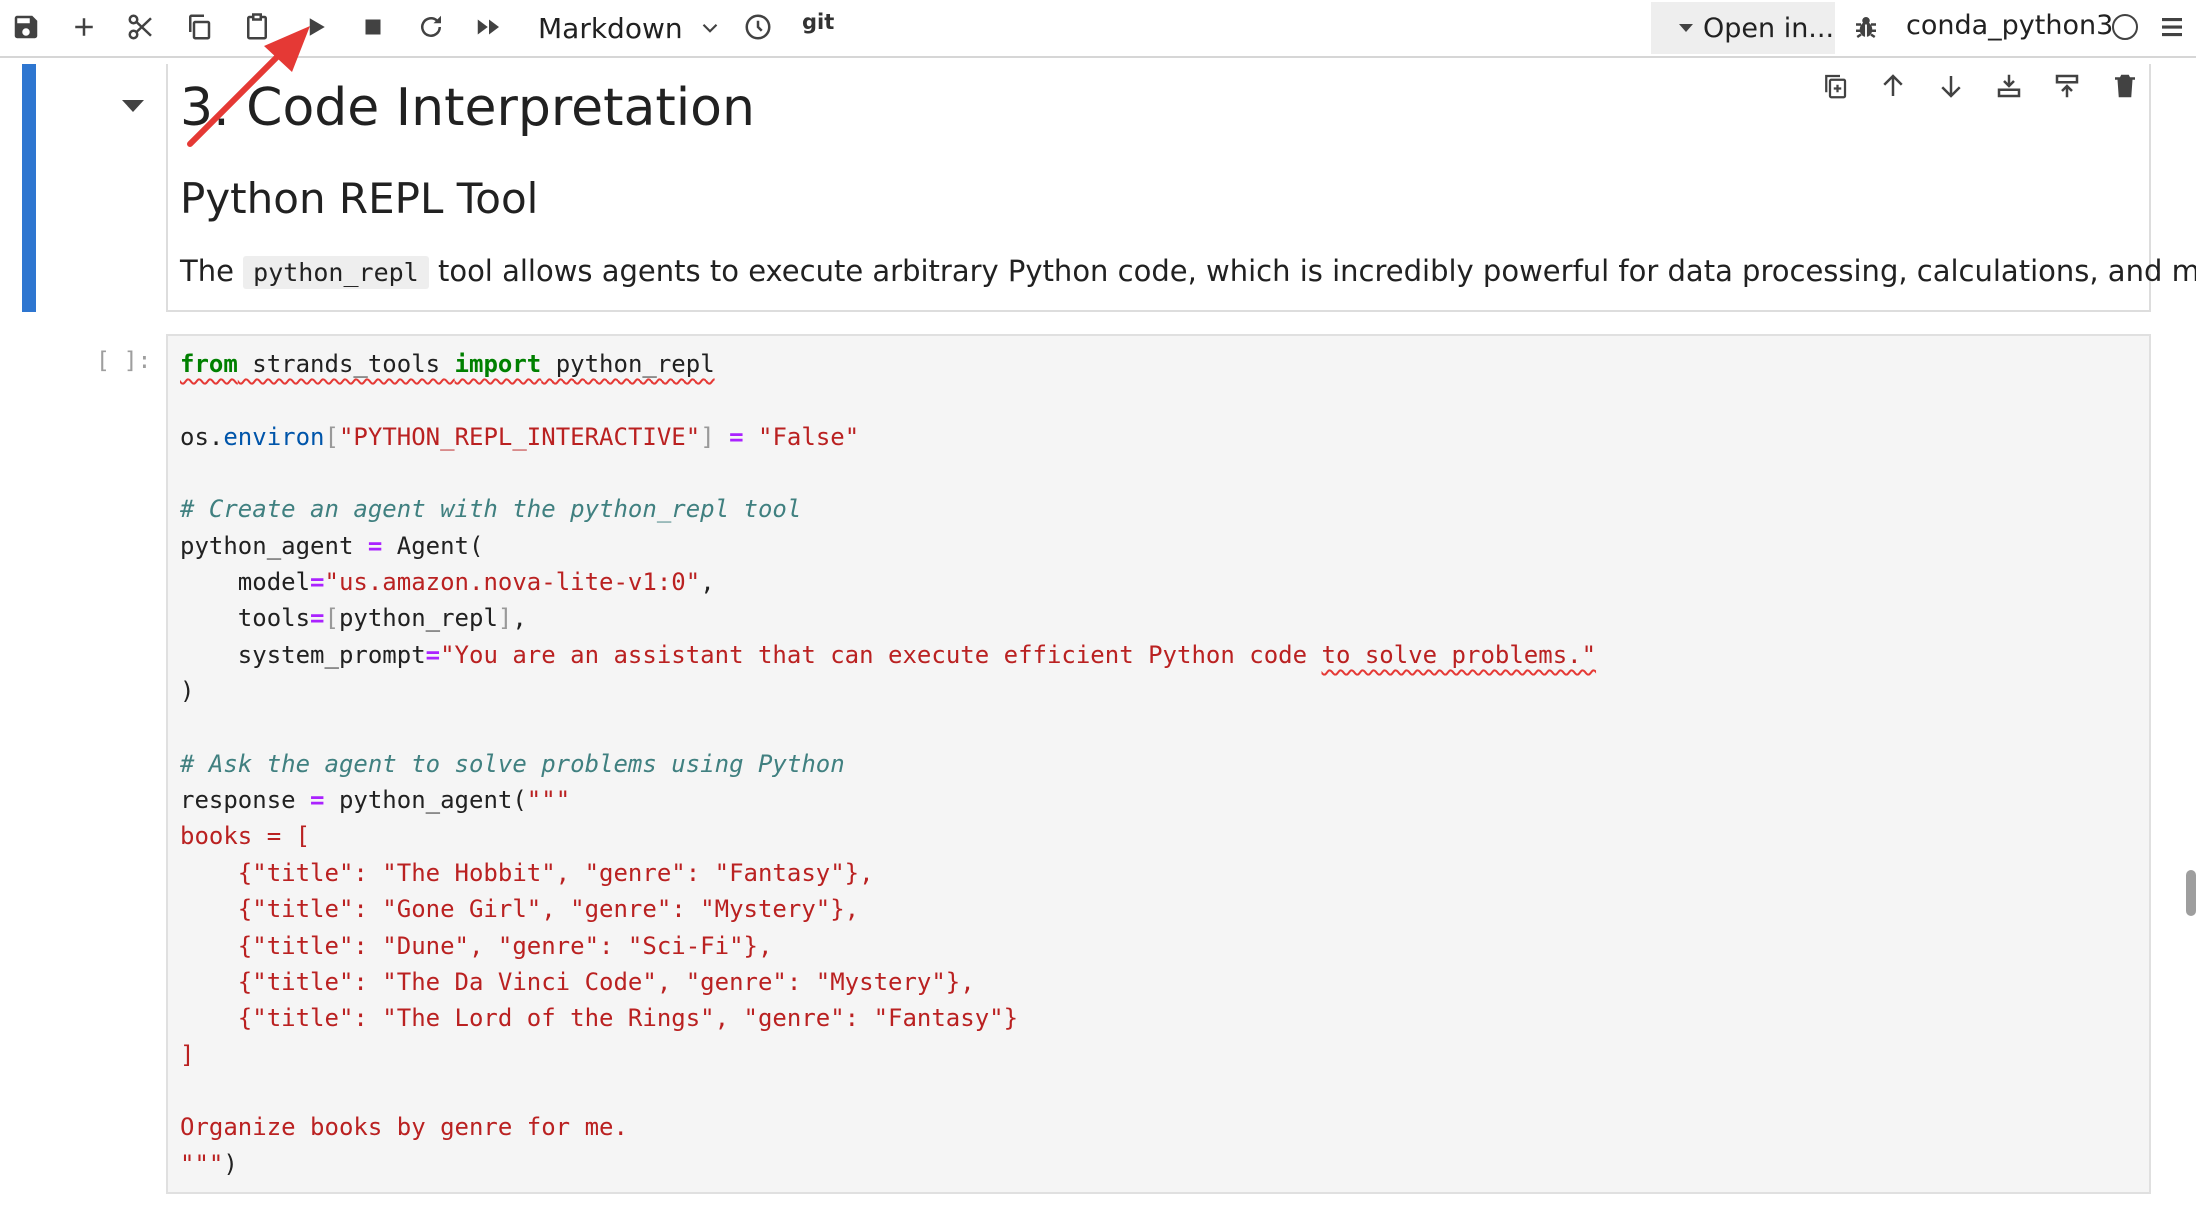  What do you see at coordinates (818, 22) in the screenshot?
I see `git-button: git` at bounding box center [818, 22].